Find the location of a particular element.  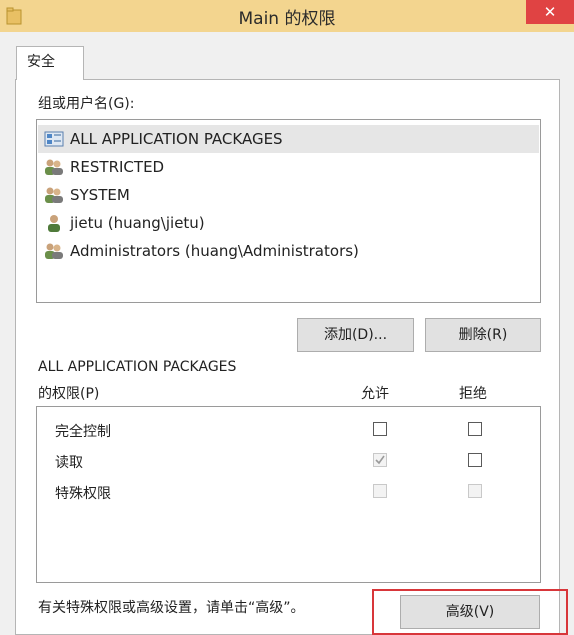

user-name: ALL APPLICATION PACKAGES is located at coordinates (176, 139).